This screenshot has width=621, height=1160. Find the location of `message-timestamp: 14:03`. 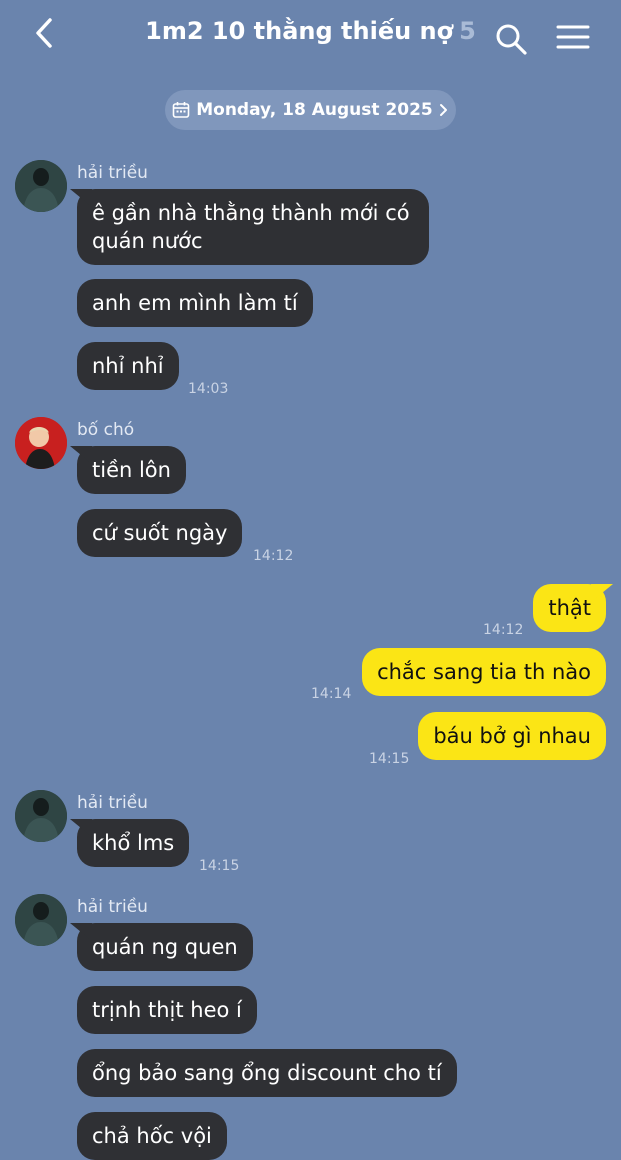

message-timestamp: 14:03 is located at coordinates (208, 389).